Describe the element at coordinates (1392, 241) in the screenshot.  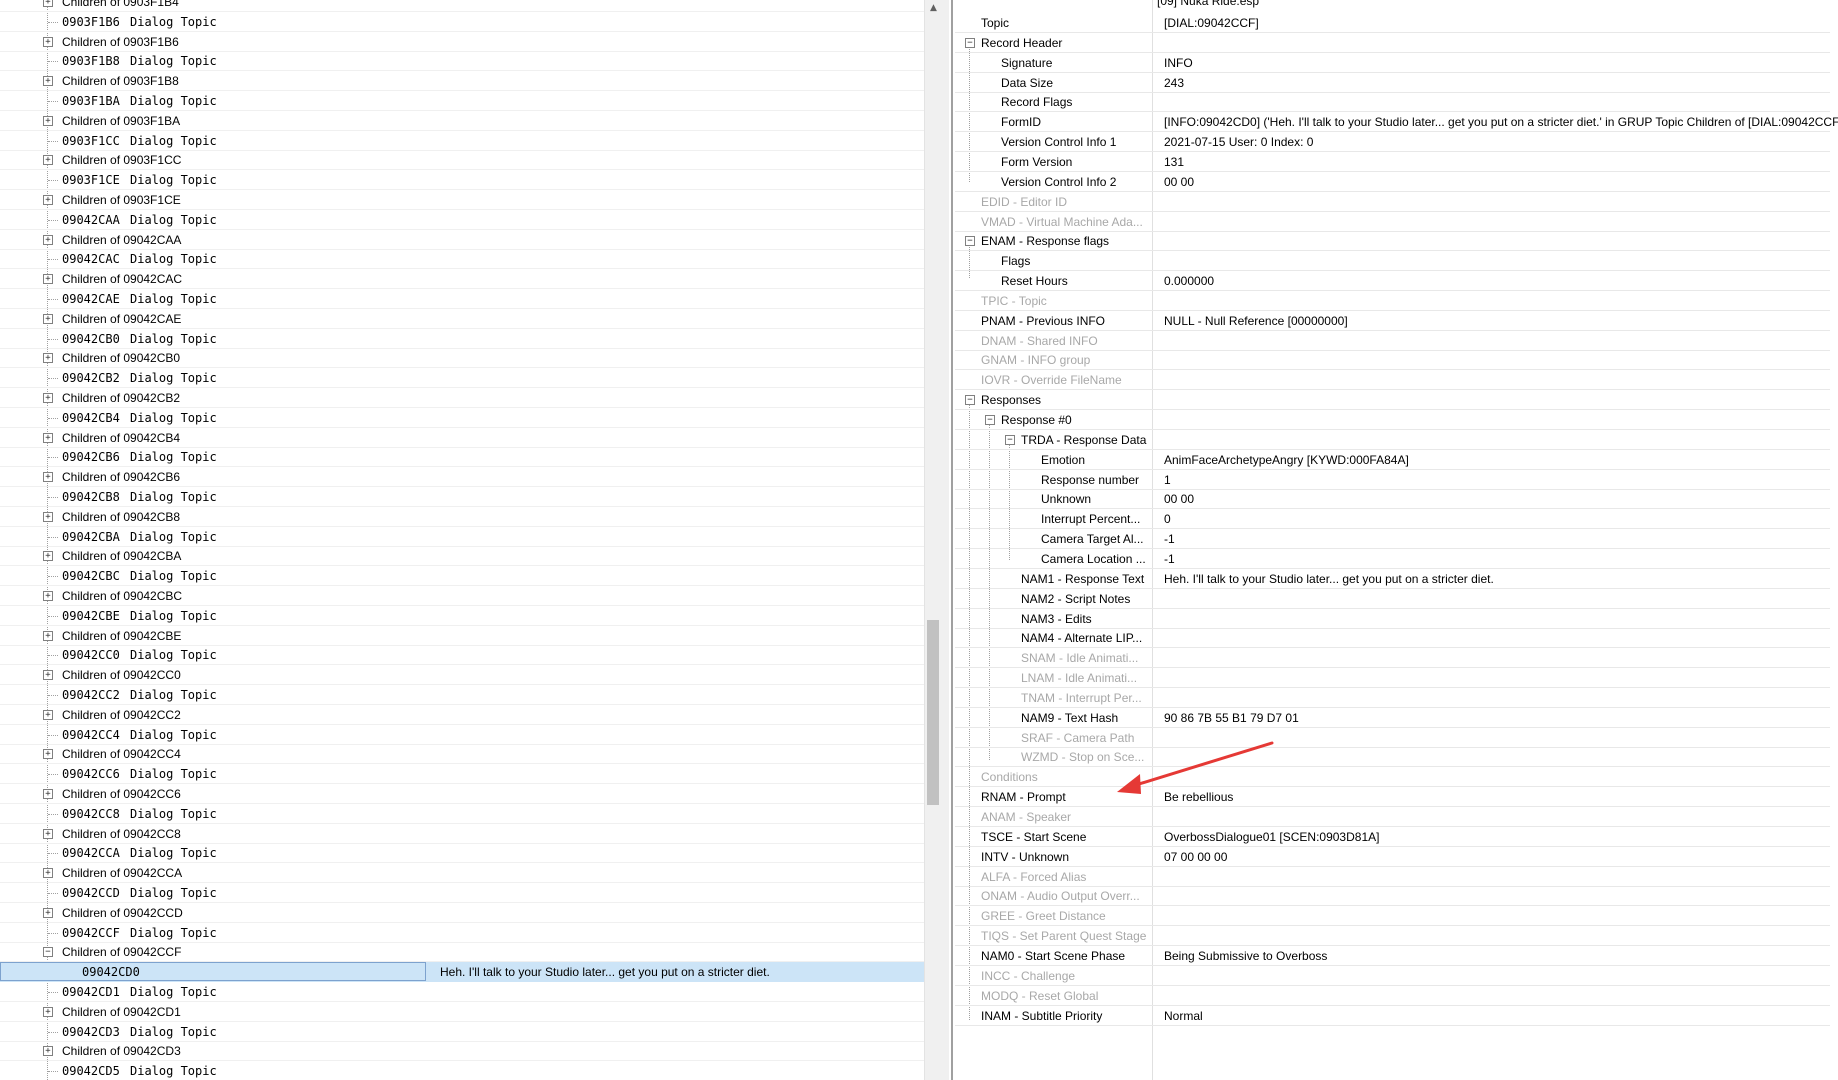
I see `record-field-row: − ENAM - Response flags` at that location.